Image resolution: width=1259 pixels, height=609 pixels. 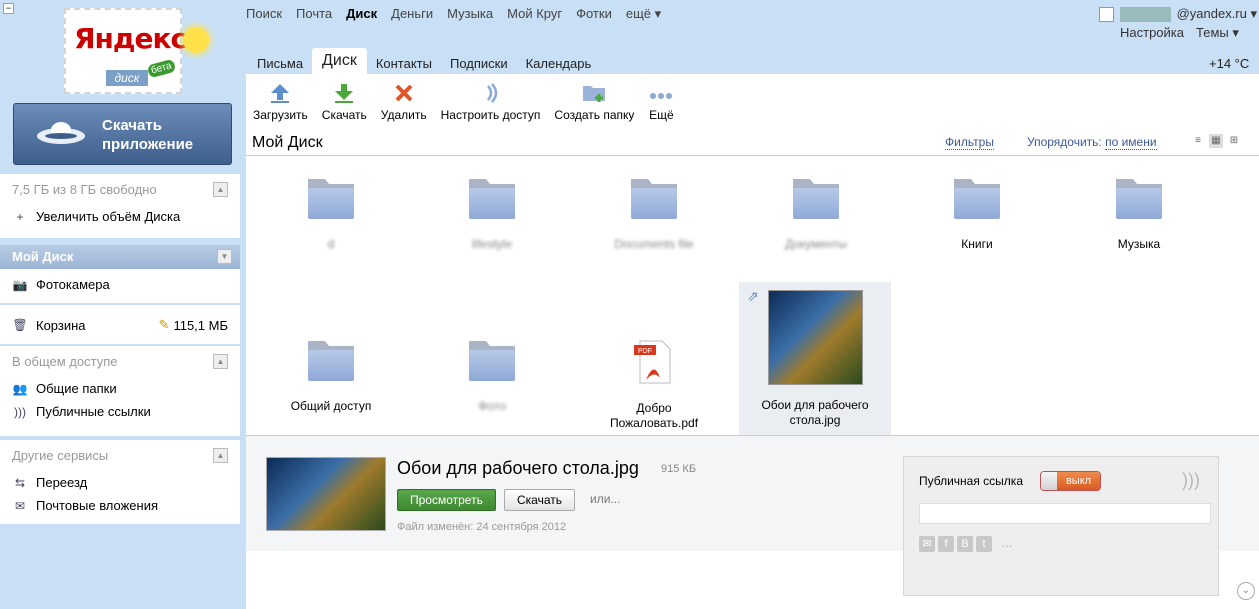 What do you see at coordinates (927, 544) in the screenshot?
I see `email-share-icon: ✉` at bounding box center [927, 544].